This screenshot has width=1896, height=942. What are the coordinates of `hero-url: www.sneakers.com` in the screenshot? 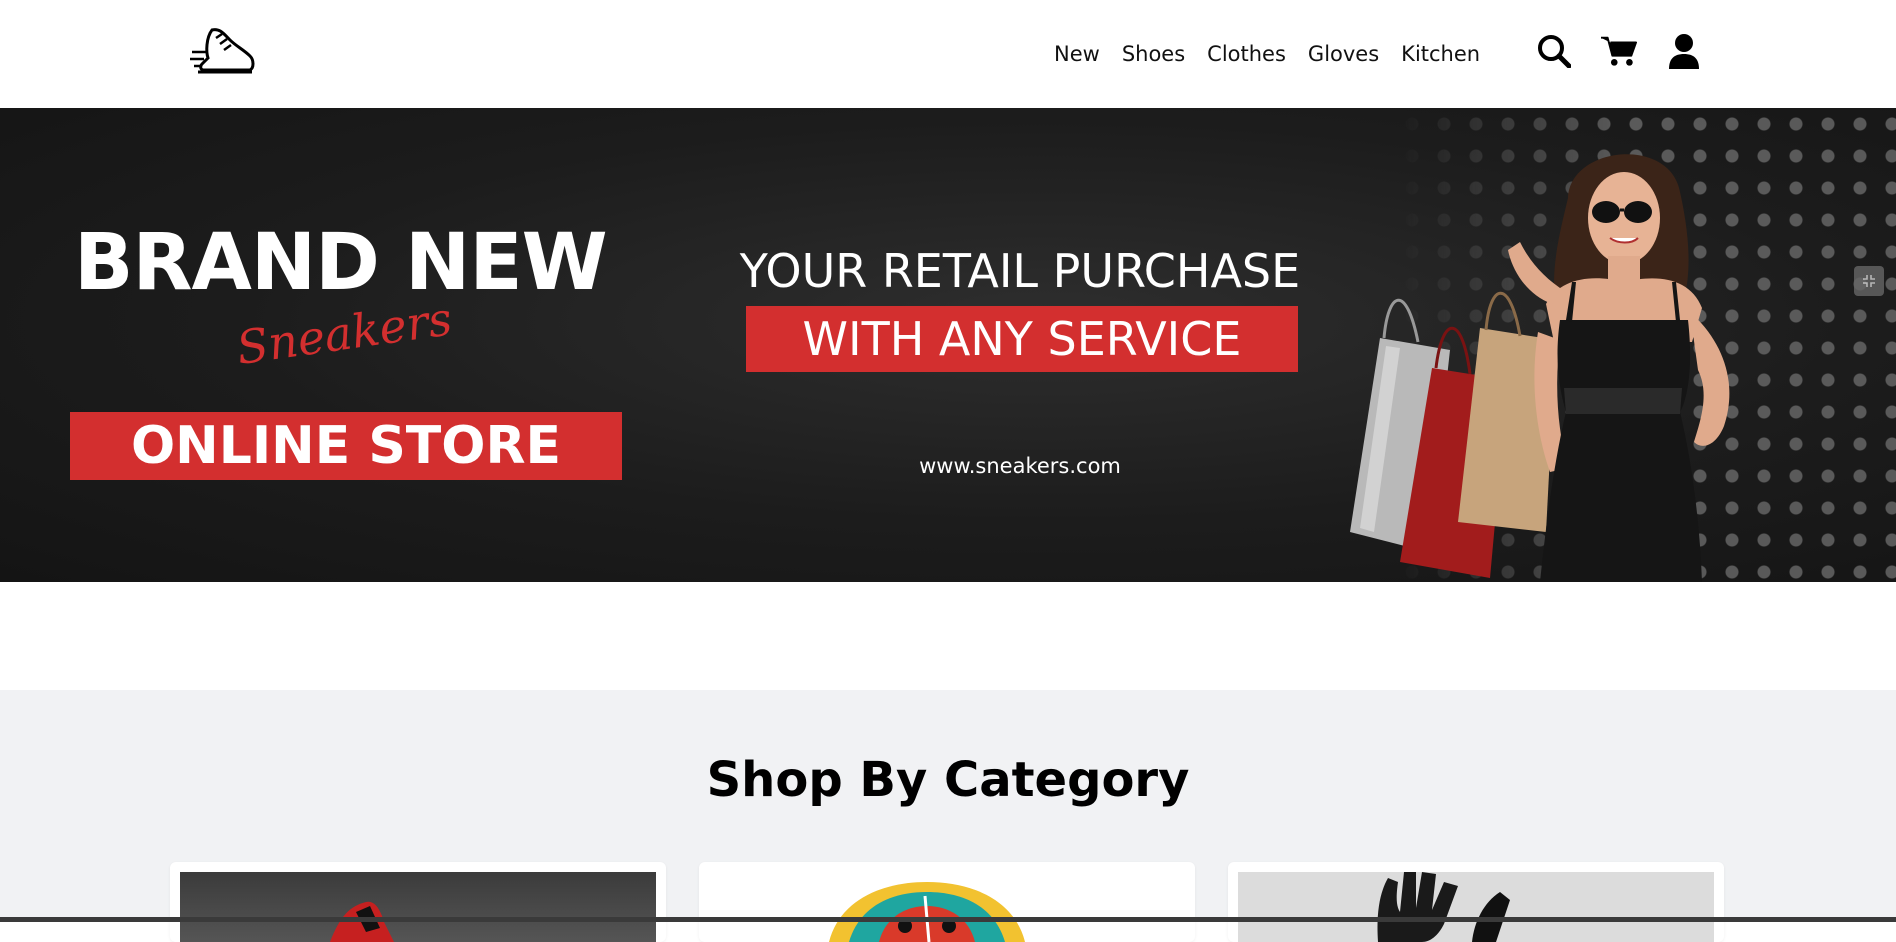 It's located at (1020, 466).